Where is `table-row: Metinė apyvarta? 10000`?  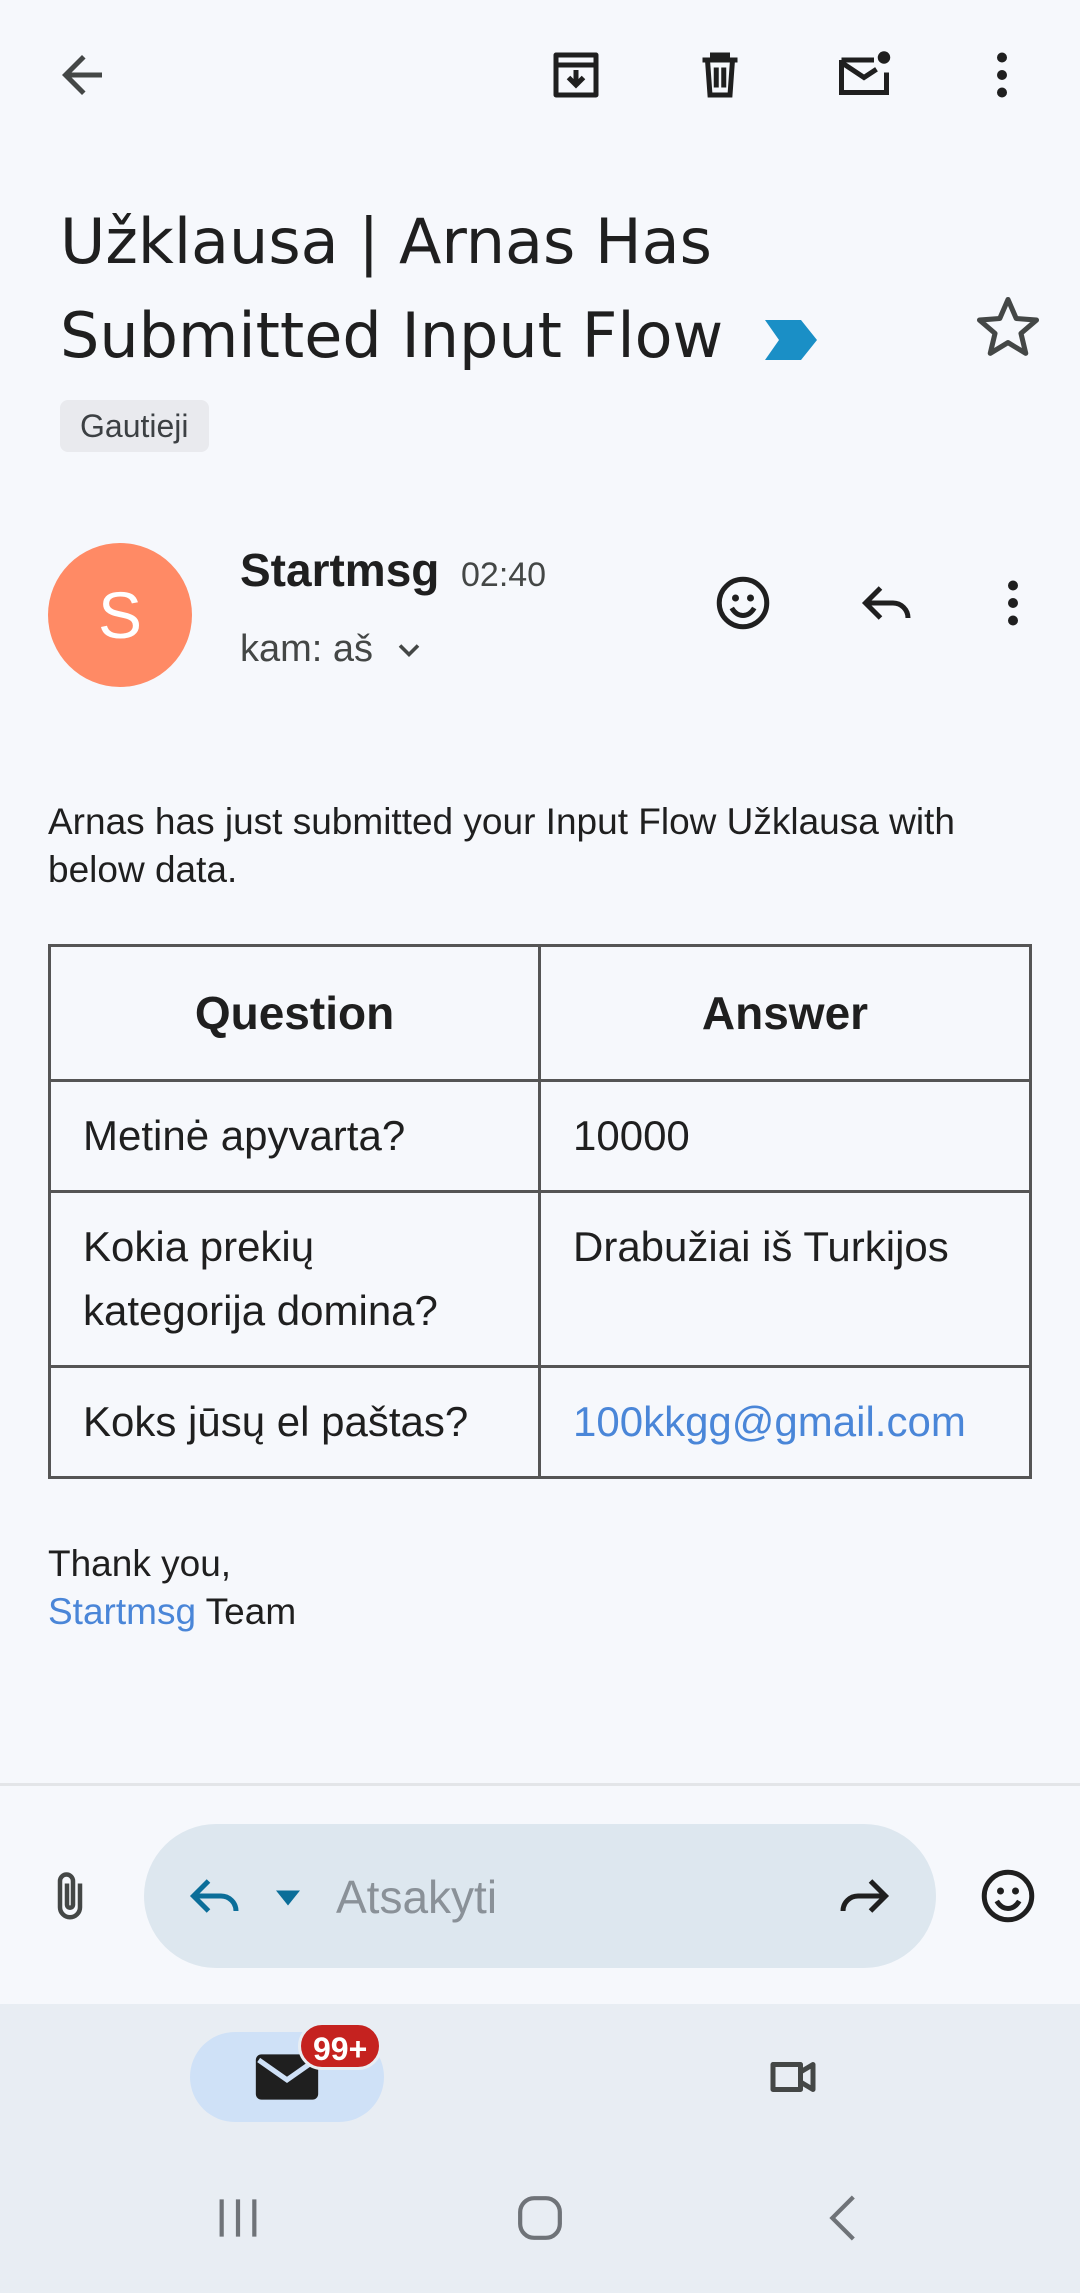 table-row: Metinė apyvarta? 10000 is located at coordinates (540, 1136).